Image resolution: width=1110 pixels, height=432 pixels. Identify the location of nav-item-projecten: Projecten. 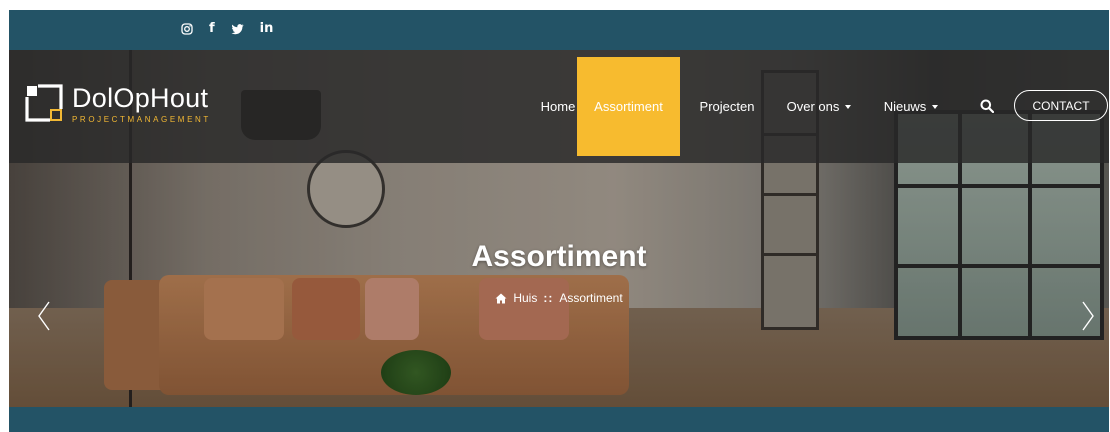
(727, 106).